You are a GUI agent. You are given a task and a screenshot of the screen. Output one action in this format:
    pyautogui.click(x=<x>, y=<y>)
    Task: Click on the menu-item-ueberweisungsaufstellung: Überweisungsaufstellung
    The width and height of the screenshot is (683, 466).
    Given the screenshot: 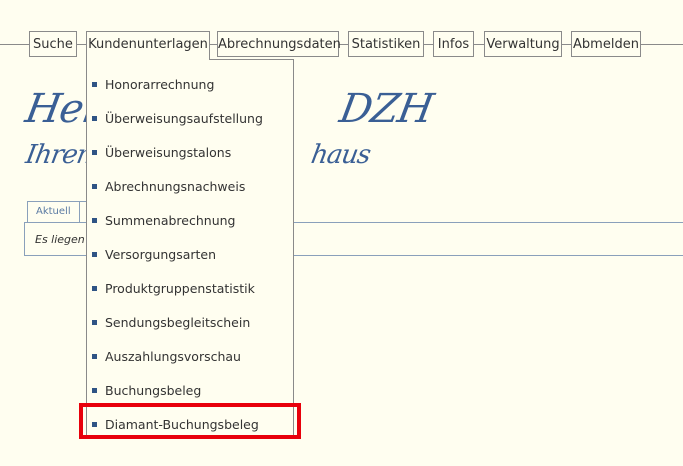 What is the action you would take?
    pyautogui.click(x=190, y=115)
    